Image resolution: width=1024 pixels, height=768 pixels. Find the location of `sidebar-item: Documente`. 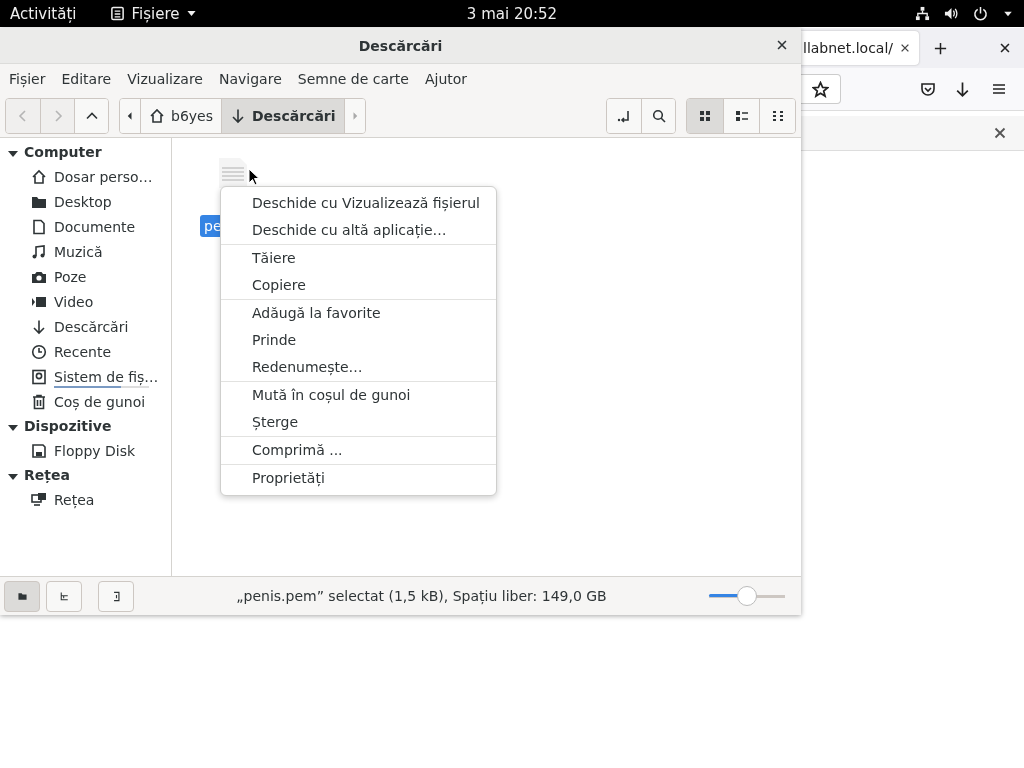

sidebar-item: Documente is located at coordinates (95, 226).